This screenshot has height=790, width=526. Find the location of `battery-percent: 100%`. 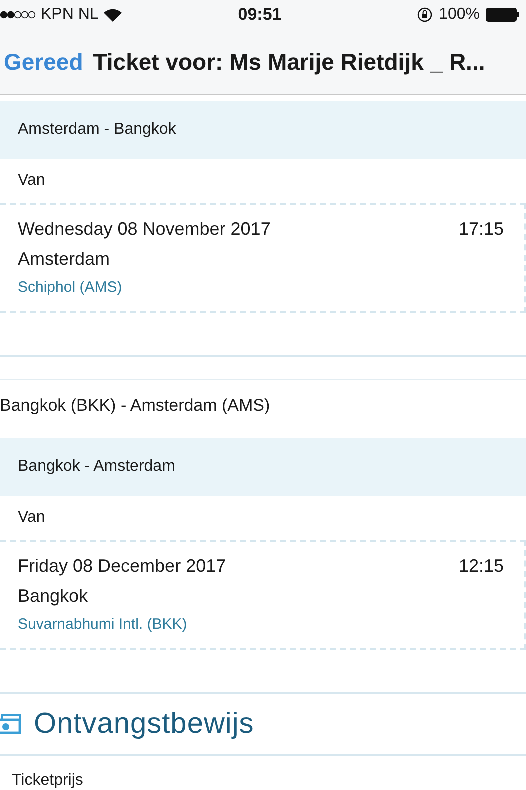

battery-percent: 100% is located at coordinates (459, 15).